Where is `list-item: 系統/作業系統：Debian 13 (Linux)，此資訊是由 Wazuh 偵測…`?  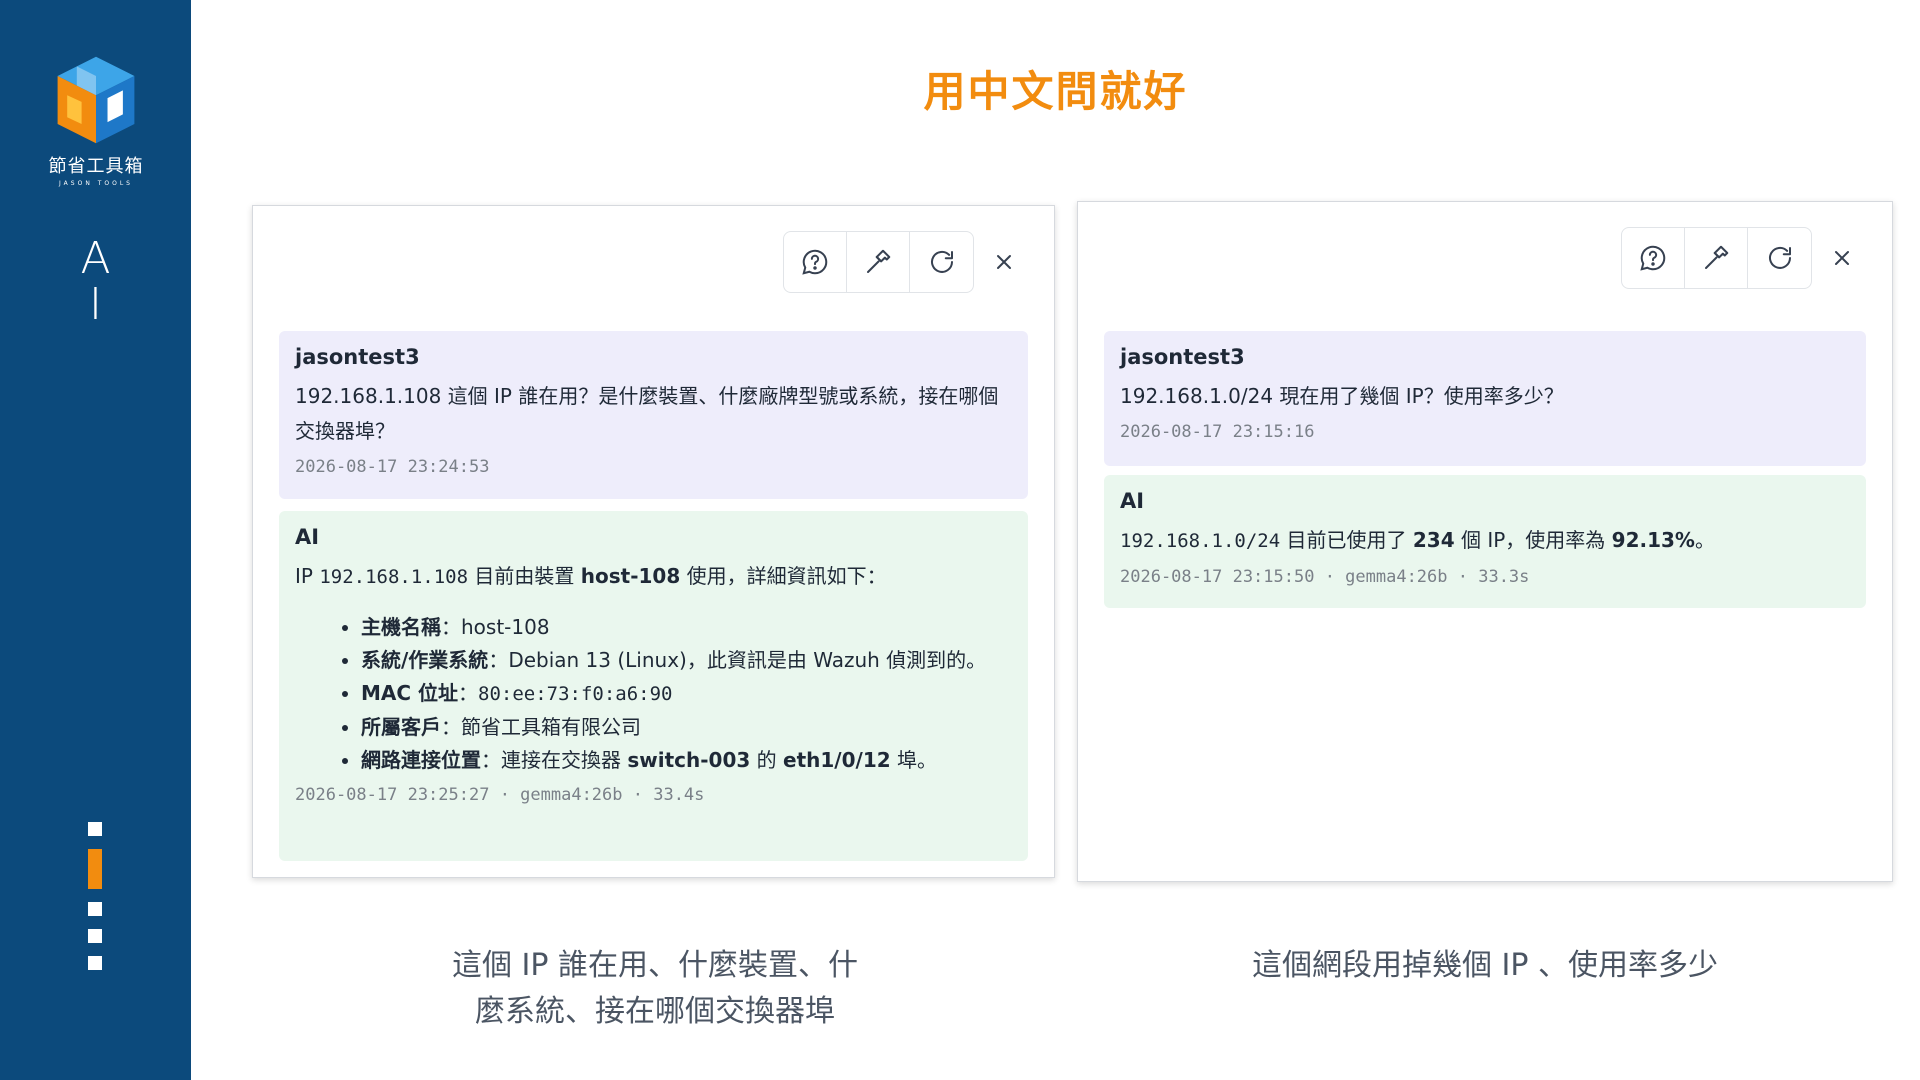
list-item: 系統/作業系統：Debian 13 (Linux)，此資訊是由 Wazuh 偵測… is located at coordinates (686, 660).